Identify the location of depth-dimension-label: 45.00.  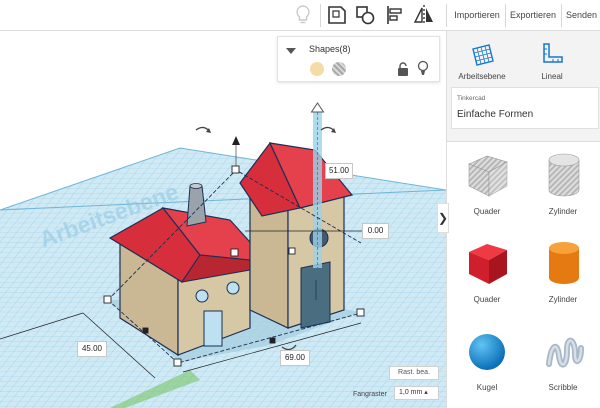
(92, 349).